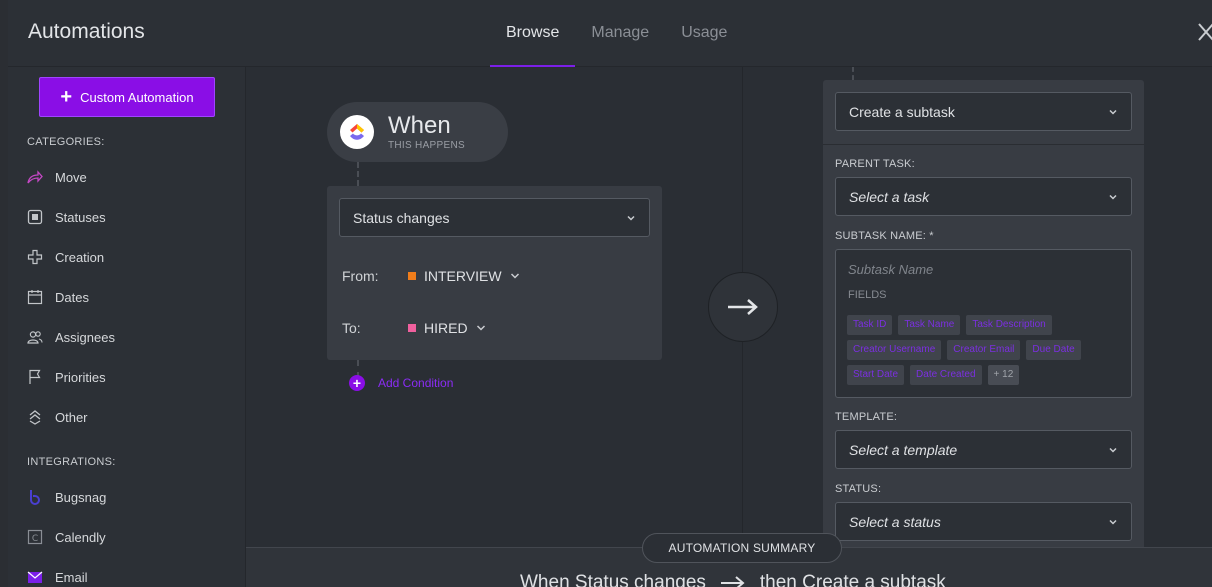  I want to click on custom-automation-label: Custom Automation, so click(137, 97).